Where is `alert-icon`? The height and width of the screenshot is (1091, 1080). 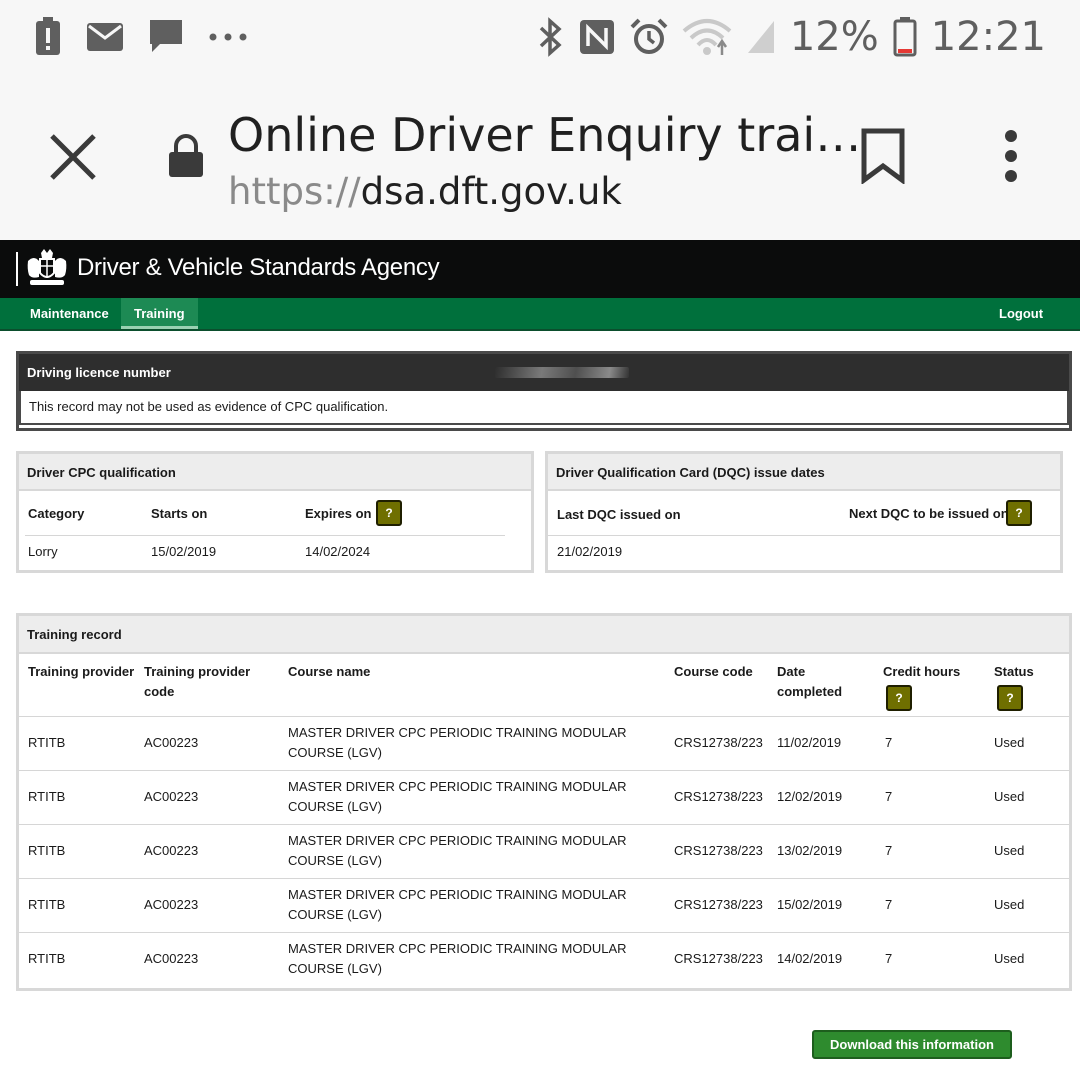 alert-icon is located at coordinates (48, 36).